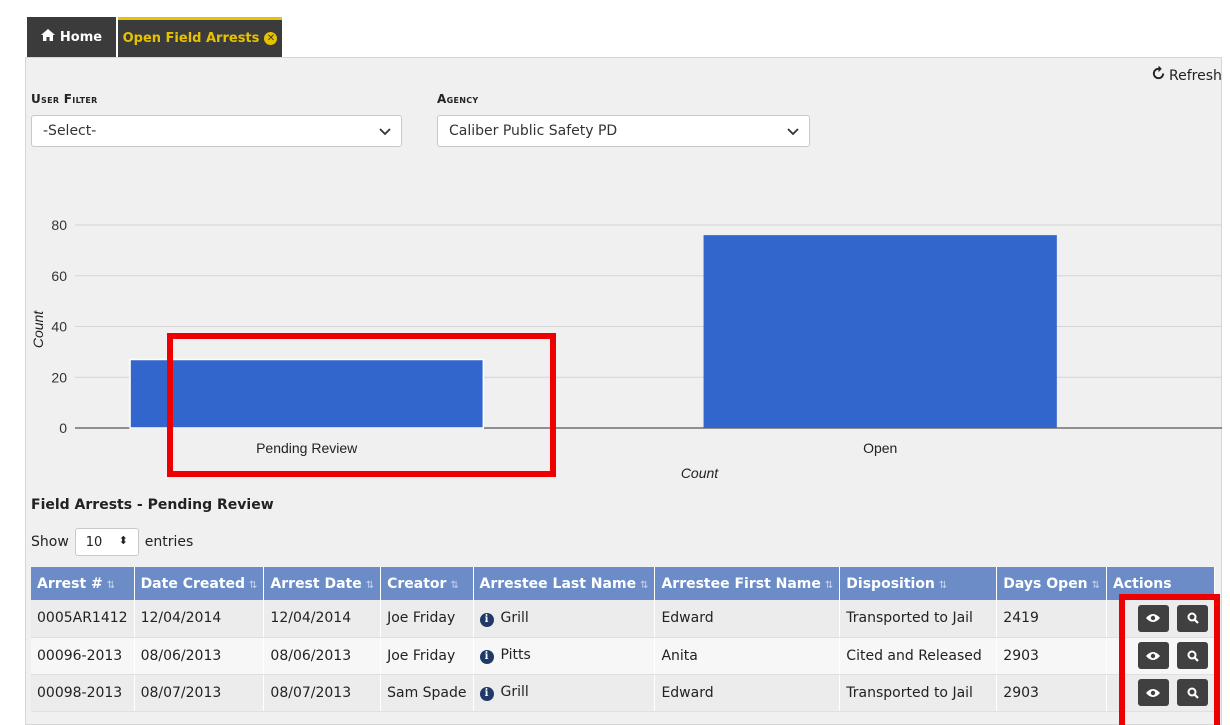 This screenshot has width=1230, height=725. What do you see at coordinates (747, 656) in the screenshot?
I see `cell-first-name: Anita` at bounding box center [747, 656].